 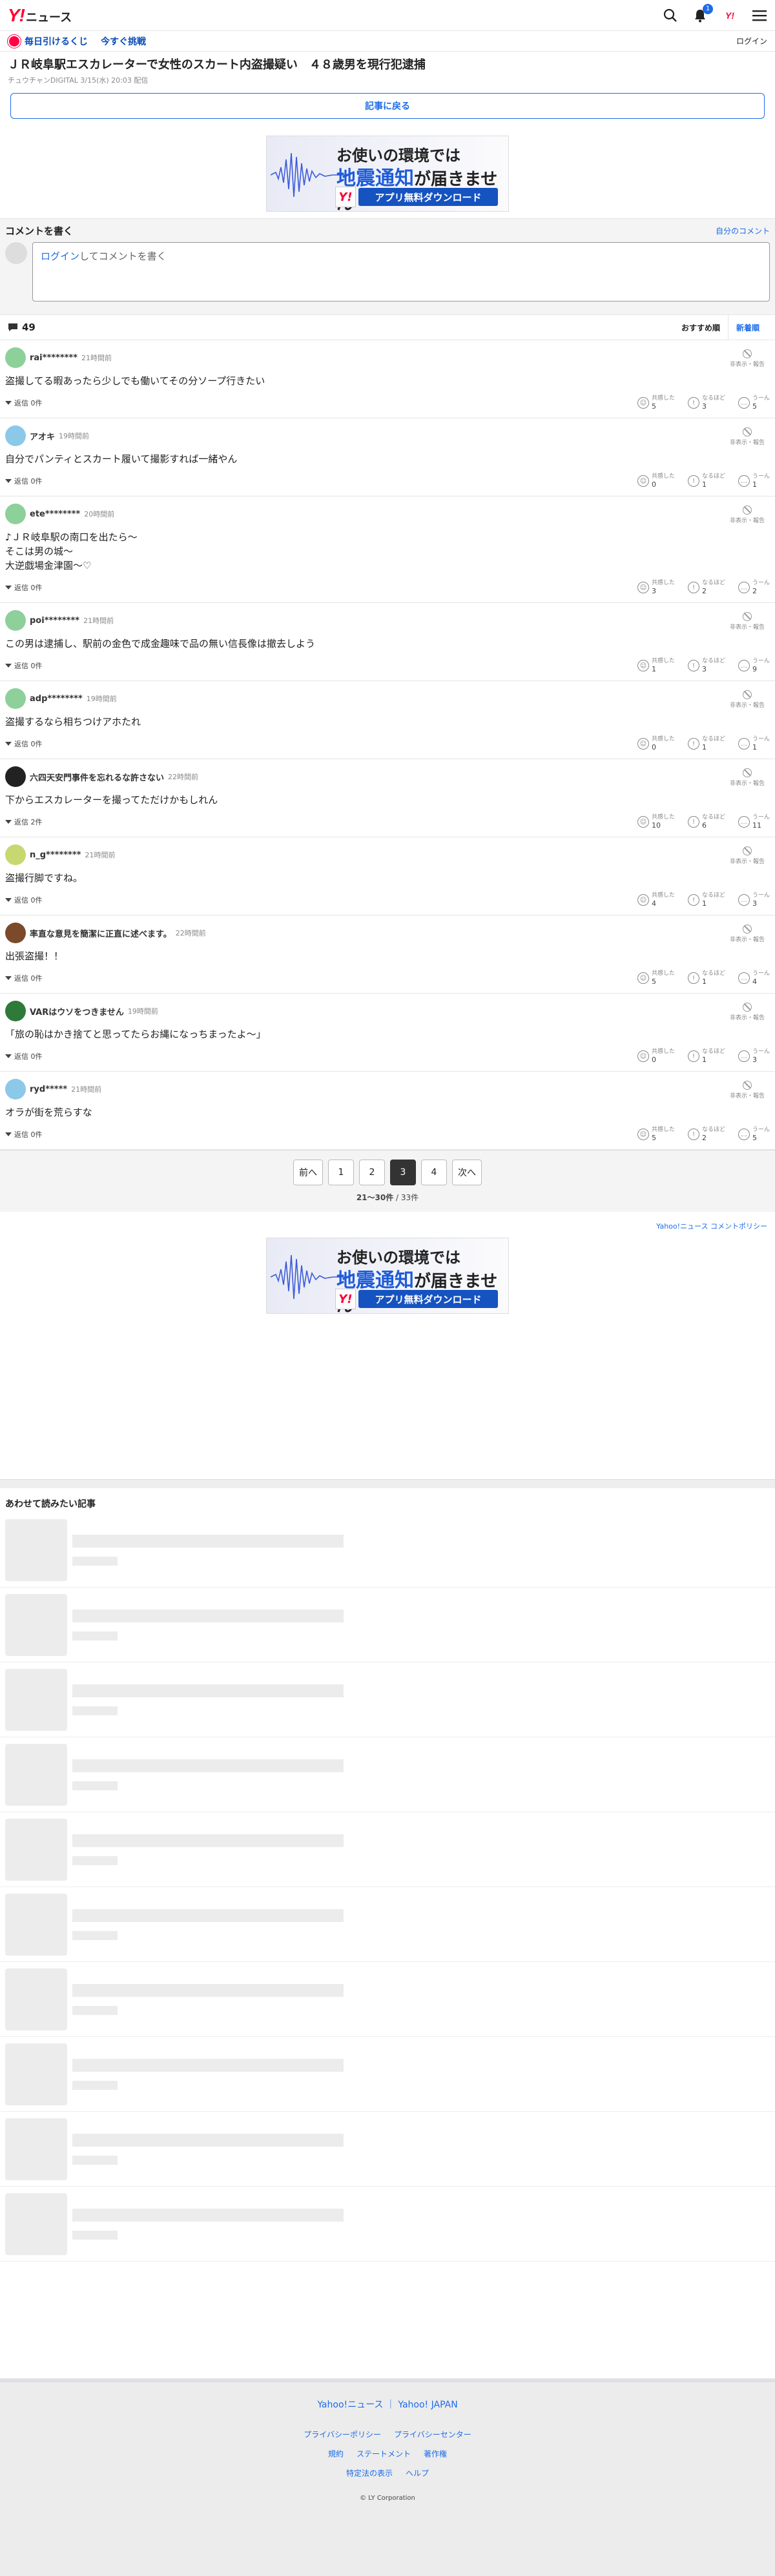 What do you see at coordinates (60, 256) in the screenshot?
I see `login-link-inline: ログイン` at bounding box center [60, 256].